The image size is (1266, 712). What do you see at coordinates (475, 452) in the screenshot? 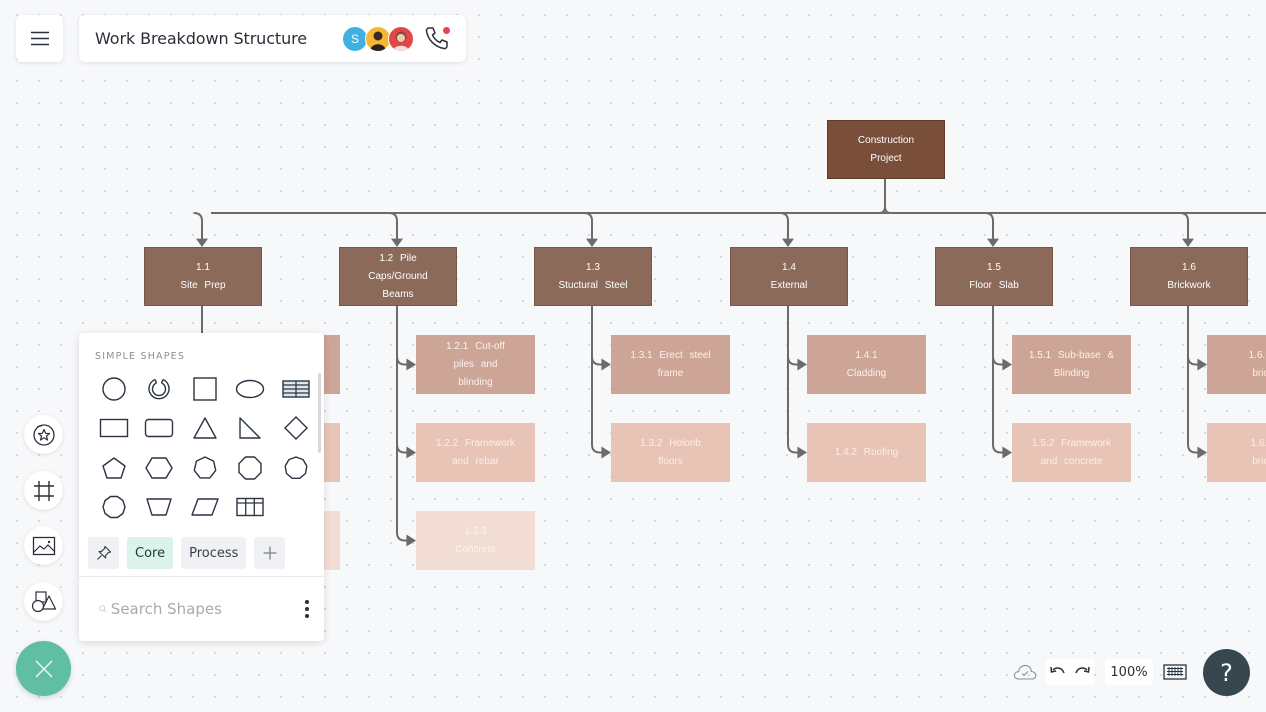
I see `wbs-subnode: 1.2.2 Framework and rebar` at bounding box center [475, 452].